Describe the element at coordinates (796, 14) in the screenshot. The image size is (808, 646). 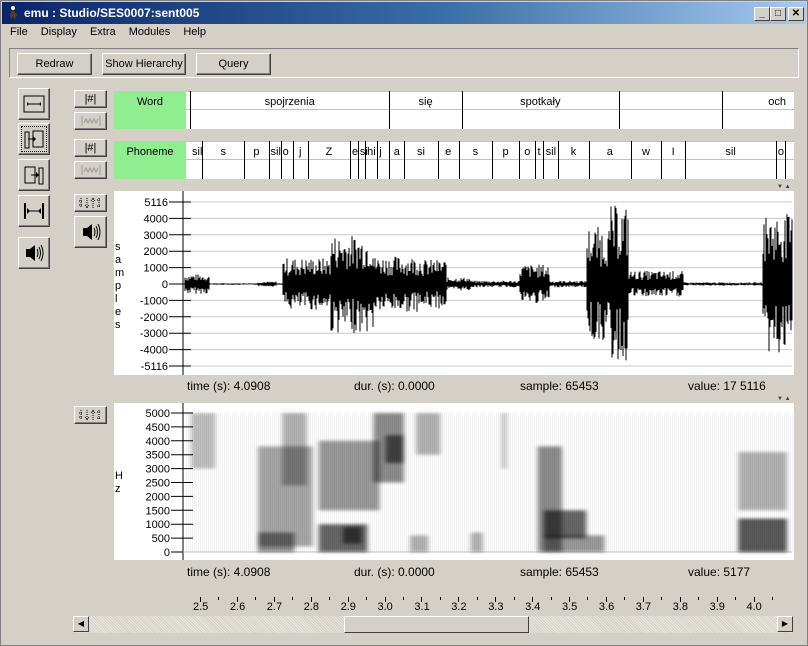
I see `close-button: ✕` at that location.